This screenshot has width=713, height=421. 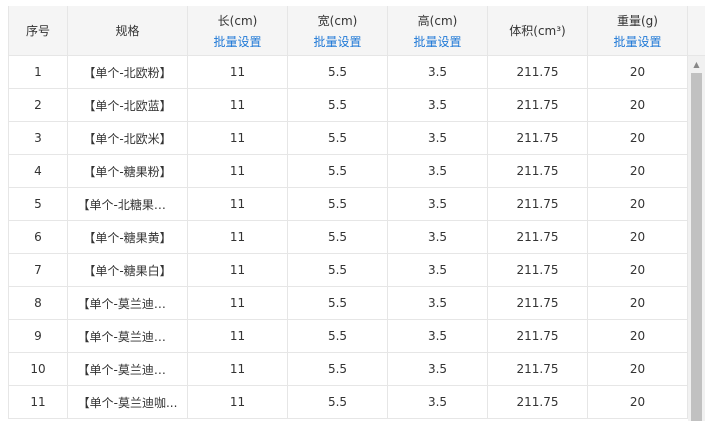 I want to click on cell-spec: 【单个-北欧蓝】, so click(x=128, y=105).